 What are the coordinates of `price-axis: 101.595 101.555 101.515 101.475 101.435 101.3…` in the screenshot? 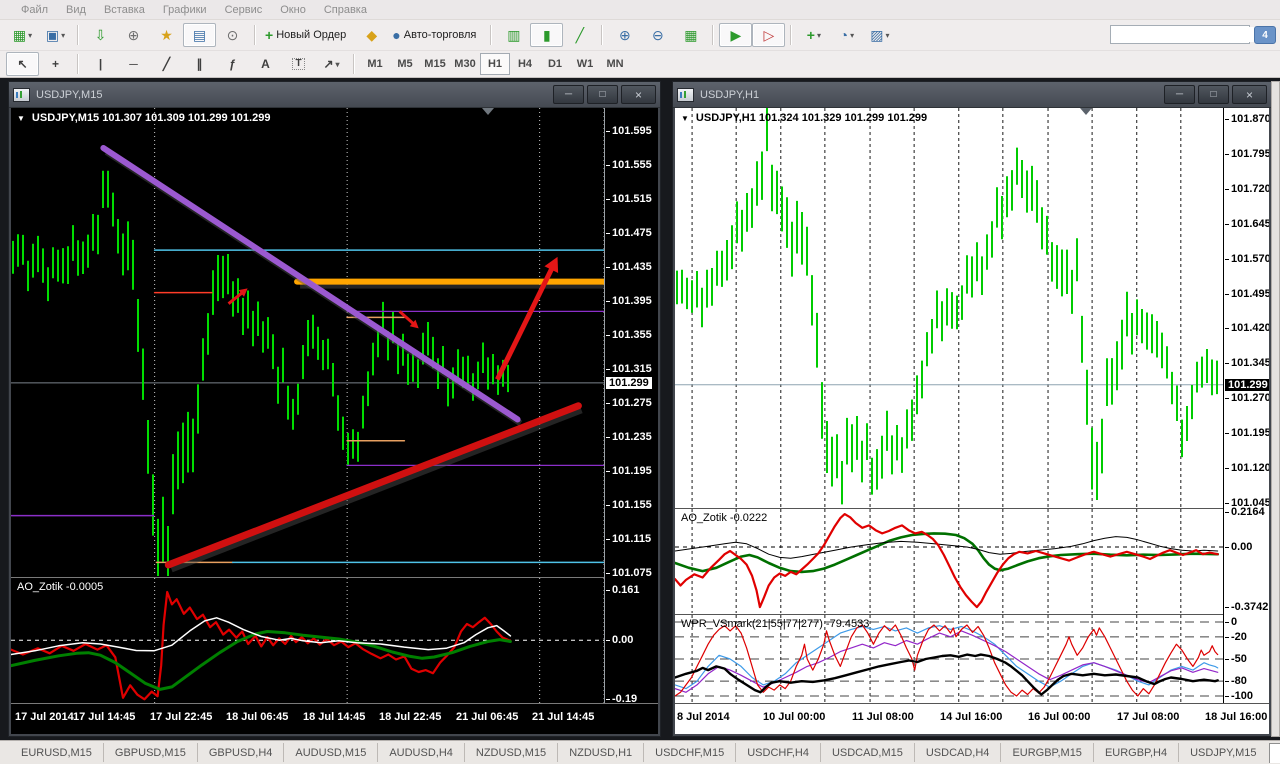 It's located at (631, 406).